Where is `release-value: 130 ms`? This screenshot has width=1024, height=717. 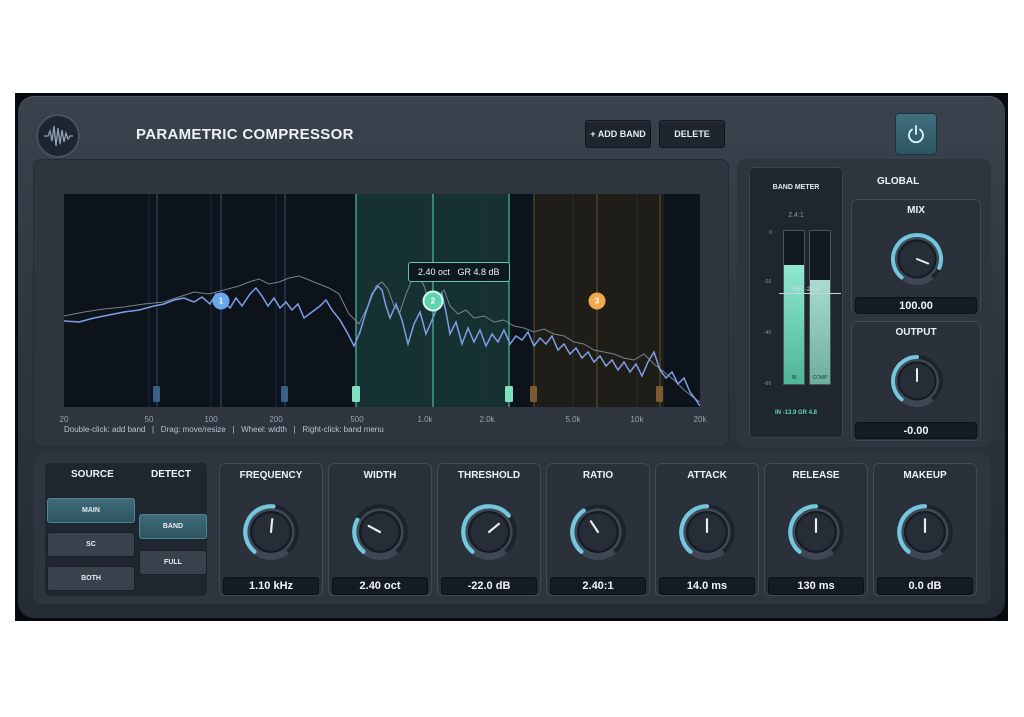 release-value: 130 ms is located at coordinates (816, 586).